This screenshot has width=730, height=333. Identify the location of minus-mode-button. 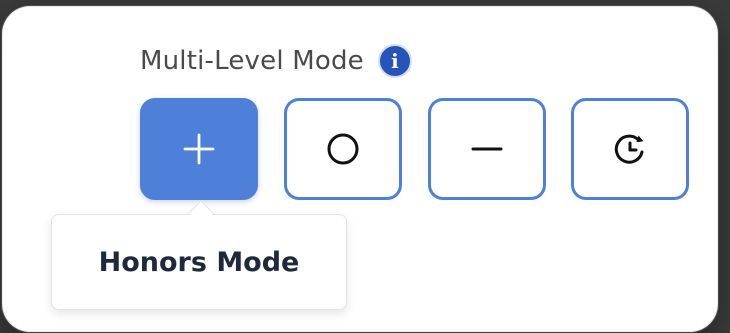
(487, 149).